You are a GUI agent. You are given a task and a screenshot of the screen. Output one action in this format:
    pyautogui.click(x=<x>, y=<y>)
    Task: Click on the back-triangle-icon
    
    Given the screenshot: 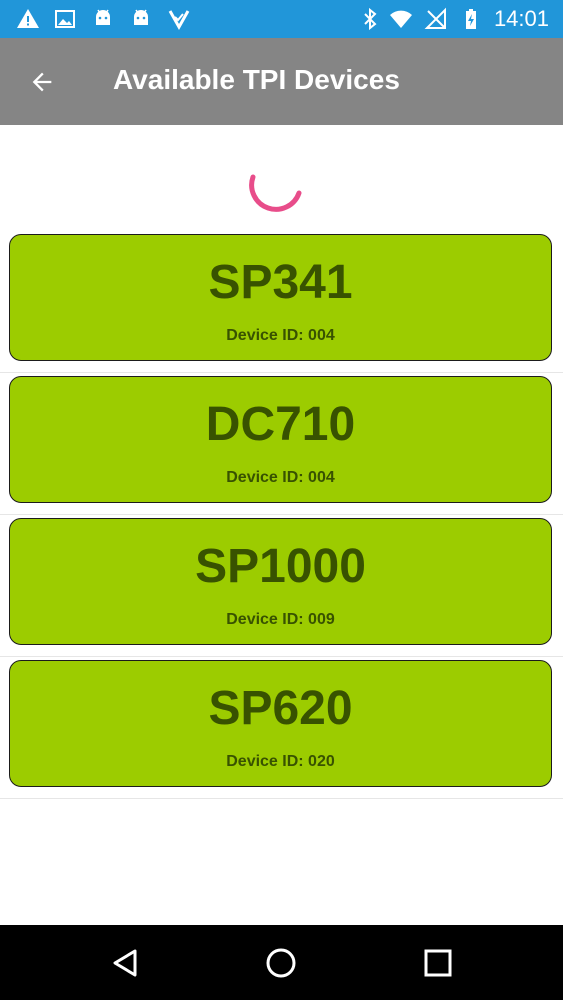 What is the action you would take?
    pyautogui.click(x=125, y=963)
    